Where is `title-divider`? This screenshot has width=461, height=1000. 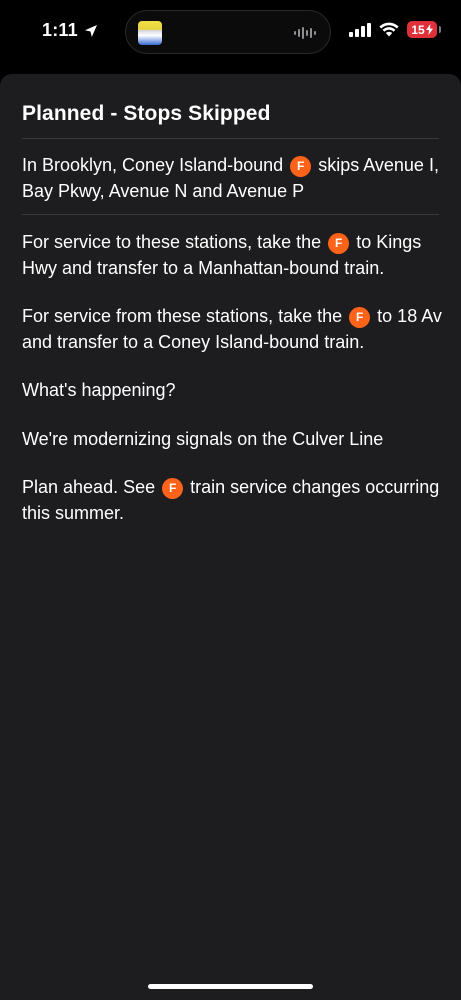 title-divider is located at coordinates (230, 138).